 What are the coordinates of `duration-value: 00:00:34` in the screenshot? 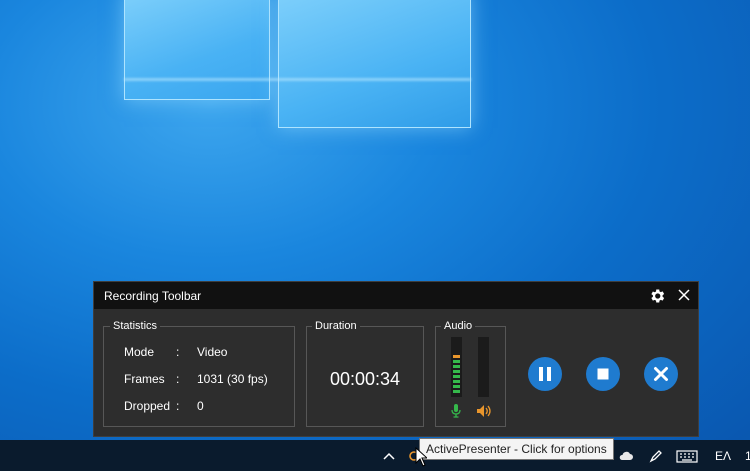 It's located at (365, 379).